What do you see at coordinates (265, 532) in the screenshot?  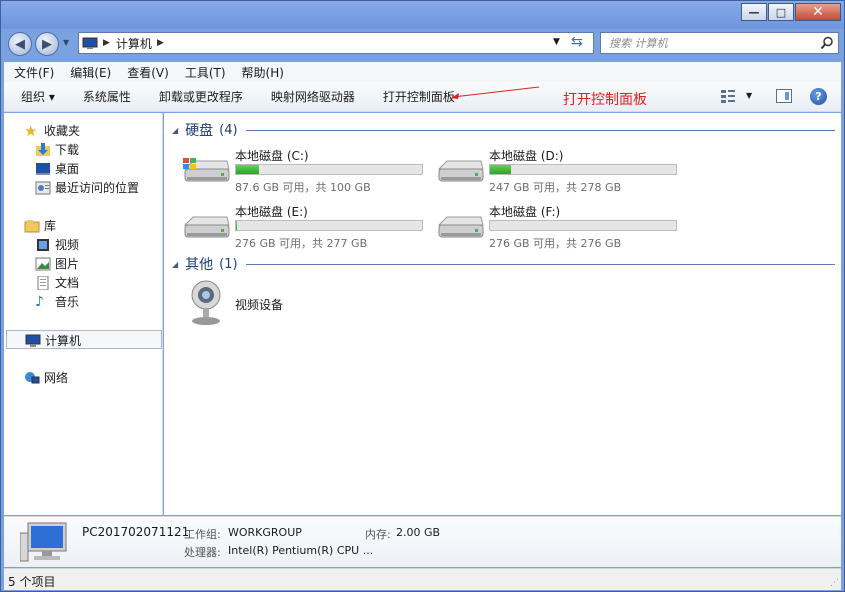 I see `workgroup-value: WORKGROUP` at bounding box center [265, 532].